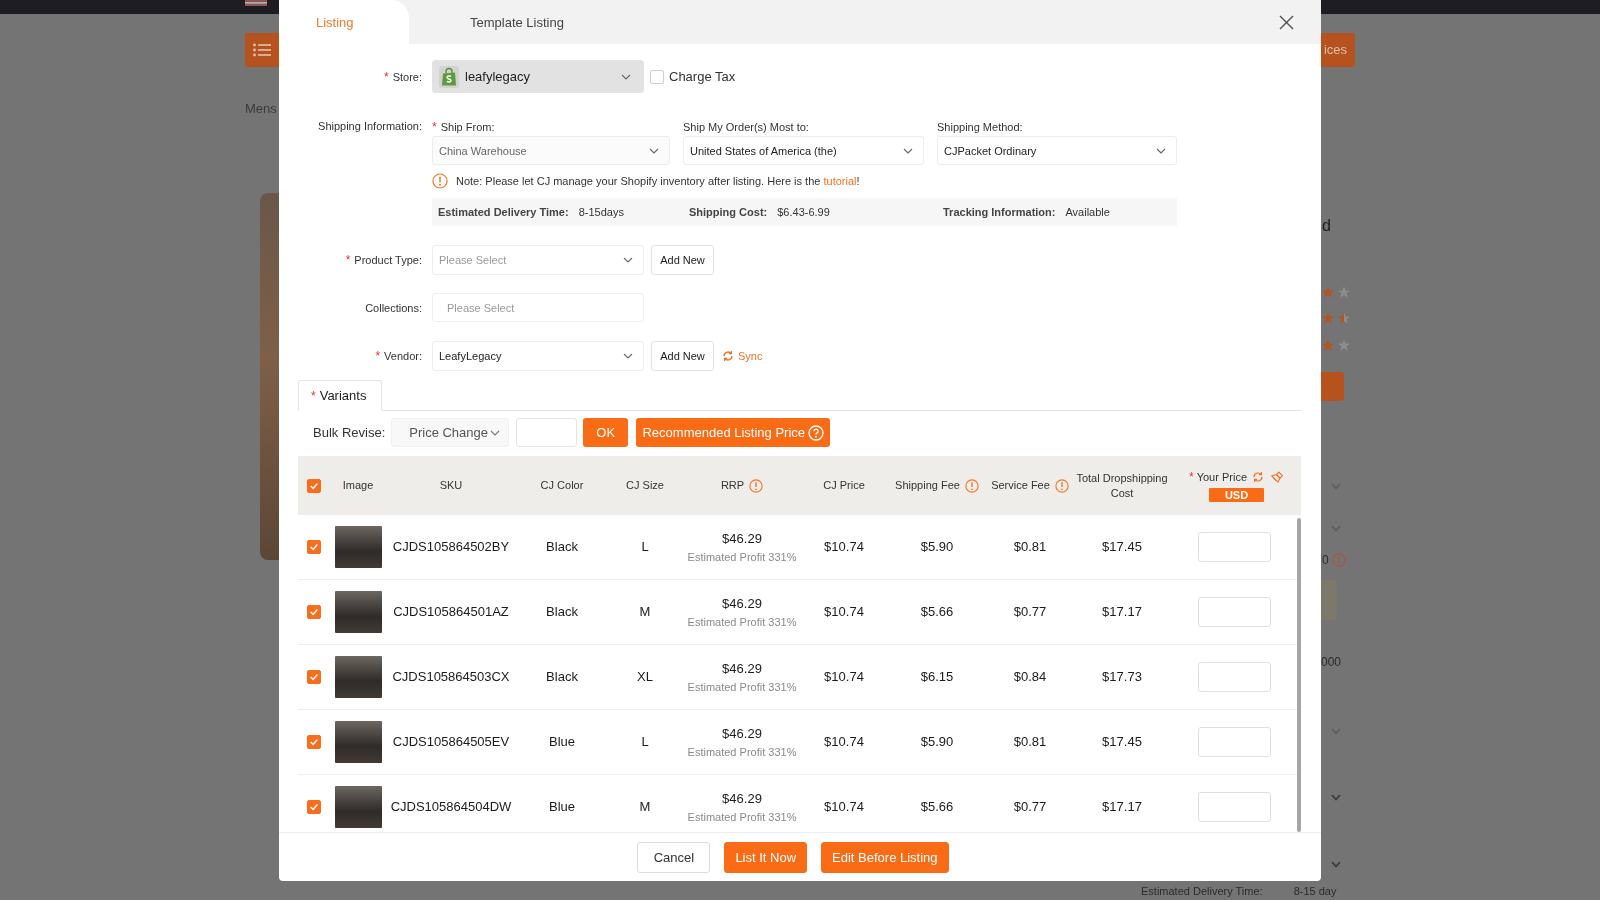 The height and width of the screenshot is (900, 1600). Describe the element at coordinates (1057, 150) in the screenshot. I see `dropdown: CJPacket Ordinary` at that location.